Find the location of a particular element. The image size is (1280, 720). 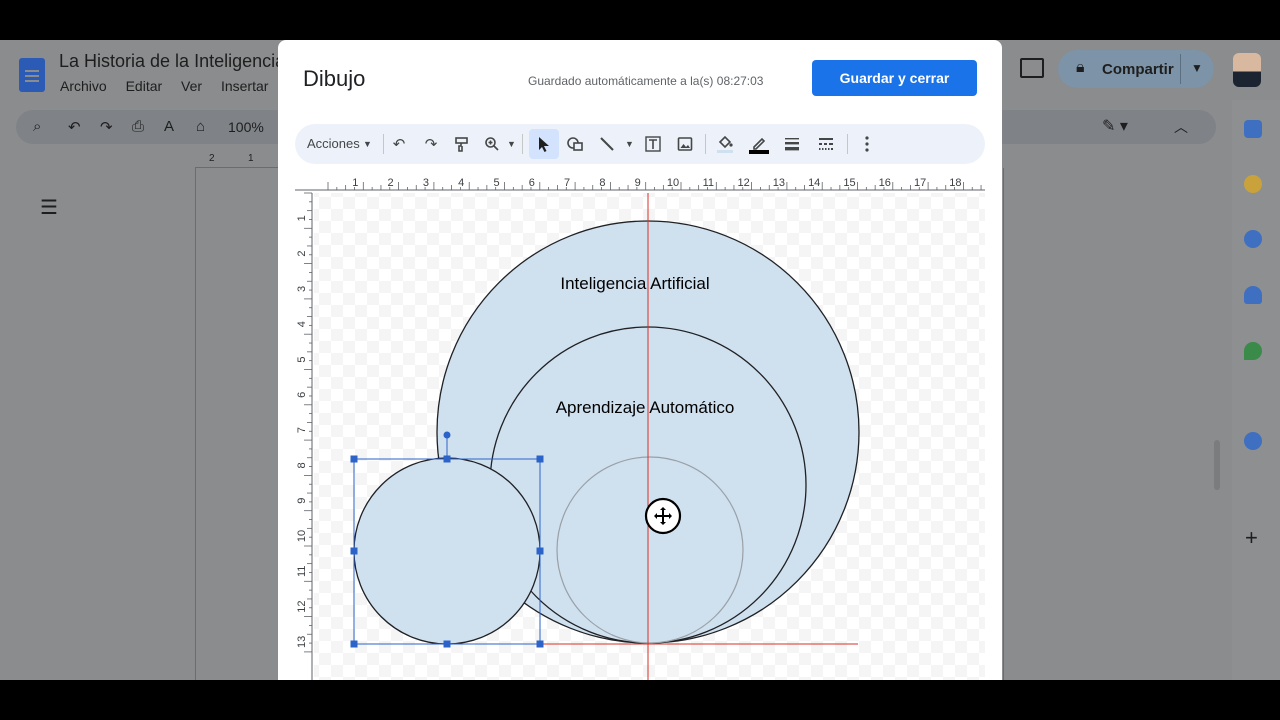

ruler-v-label: 13 is located at coordinates (302, 642).